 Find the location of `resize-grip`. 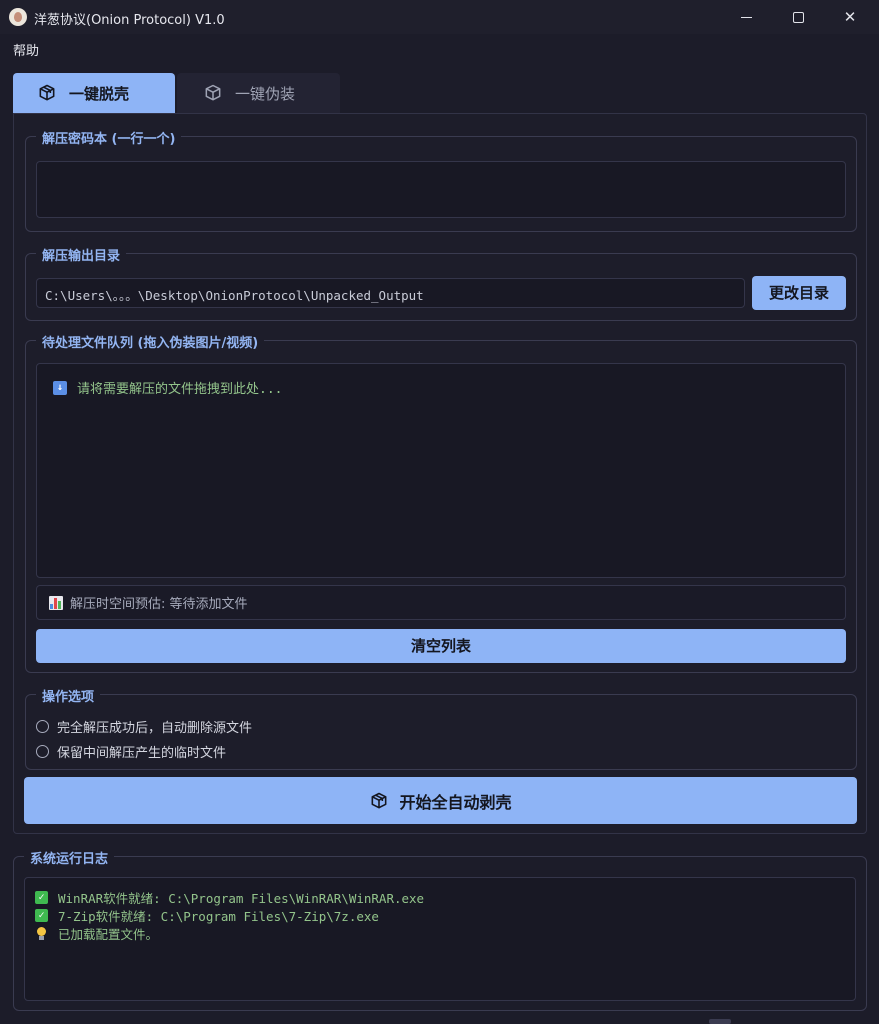

resize-grip is located at coordinates (720, 1021).